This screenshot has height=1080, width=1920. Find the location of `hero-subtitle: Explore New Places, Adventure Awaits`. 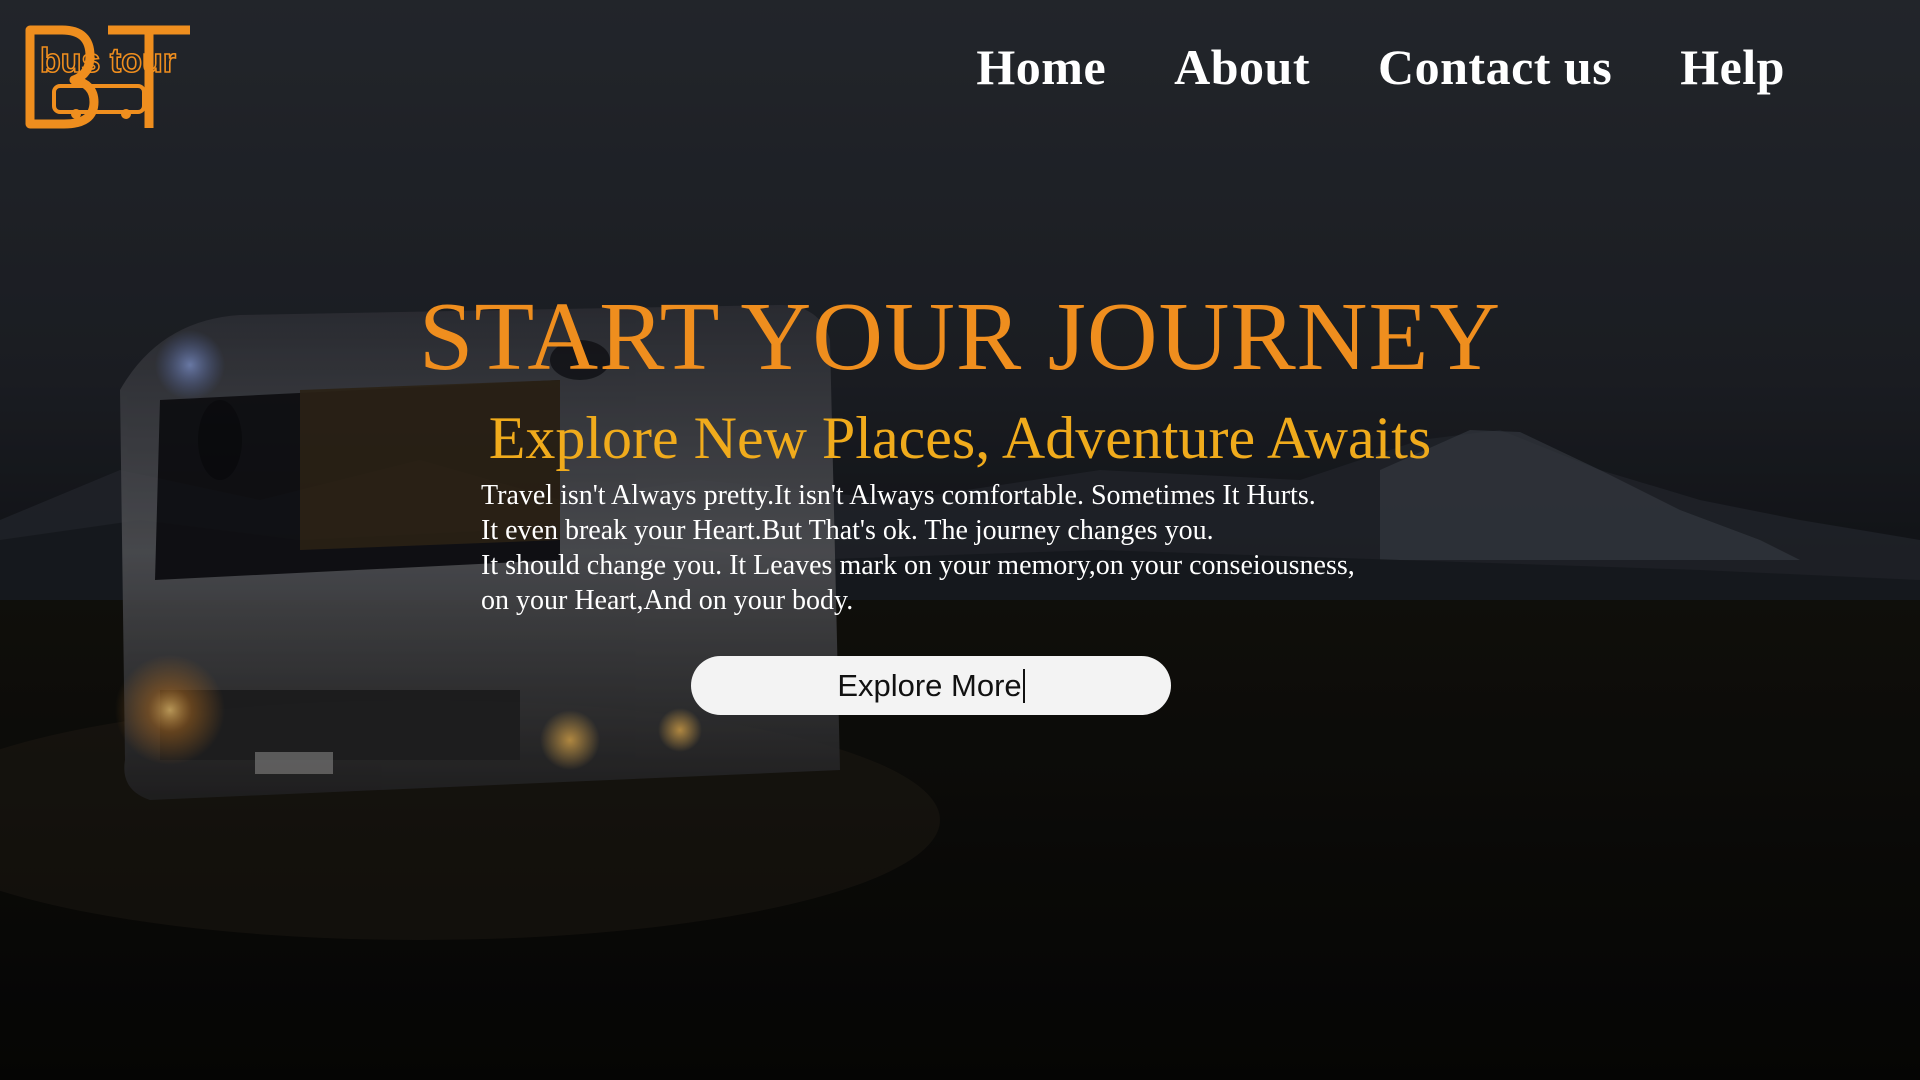

hero-subtitle: Explore New Places, Adventure Awaits is located at coordinates (960, 438).